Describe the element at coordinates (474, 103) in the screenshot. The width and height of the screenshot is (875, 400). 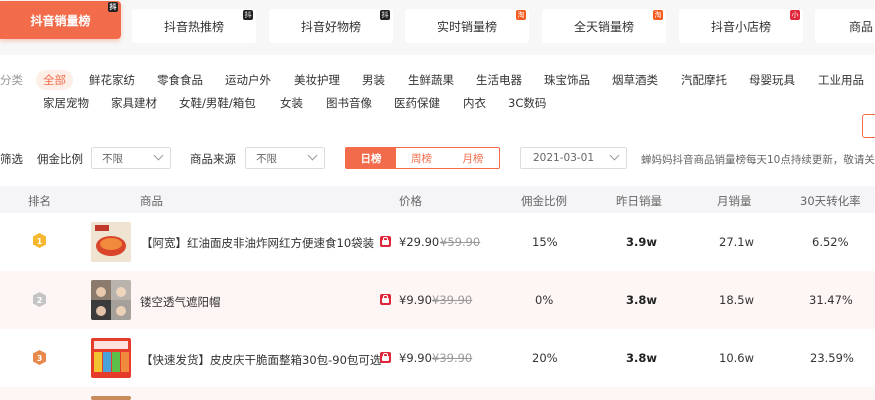
I see `category-item: 内衣` at that location.